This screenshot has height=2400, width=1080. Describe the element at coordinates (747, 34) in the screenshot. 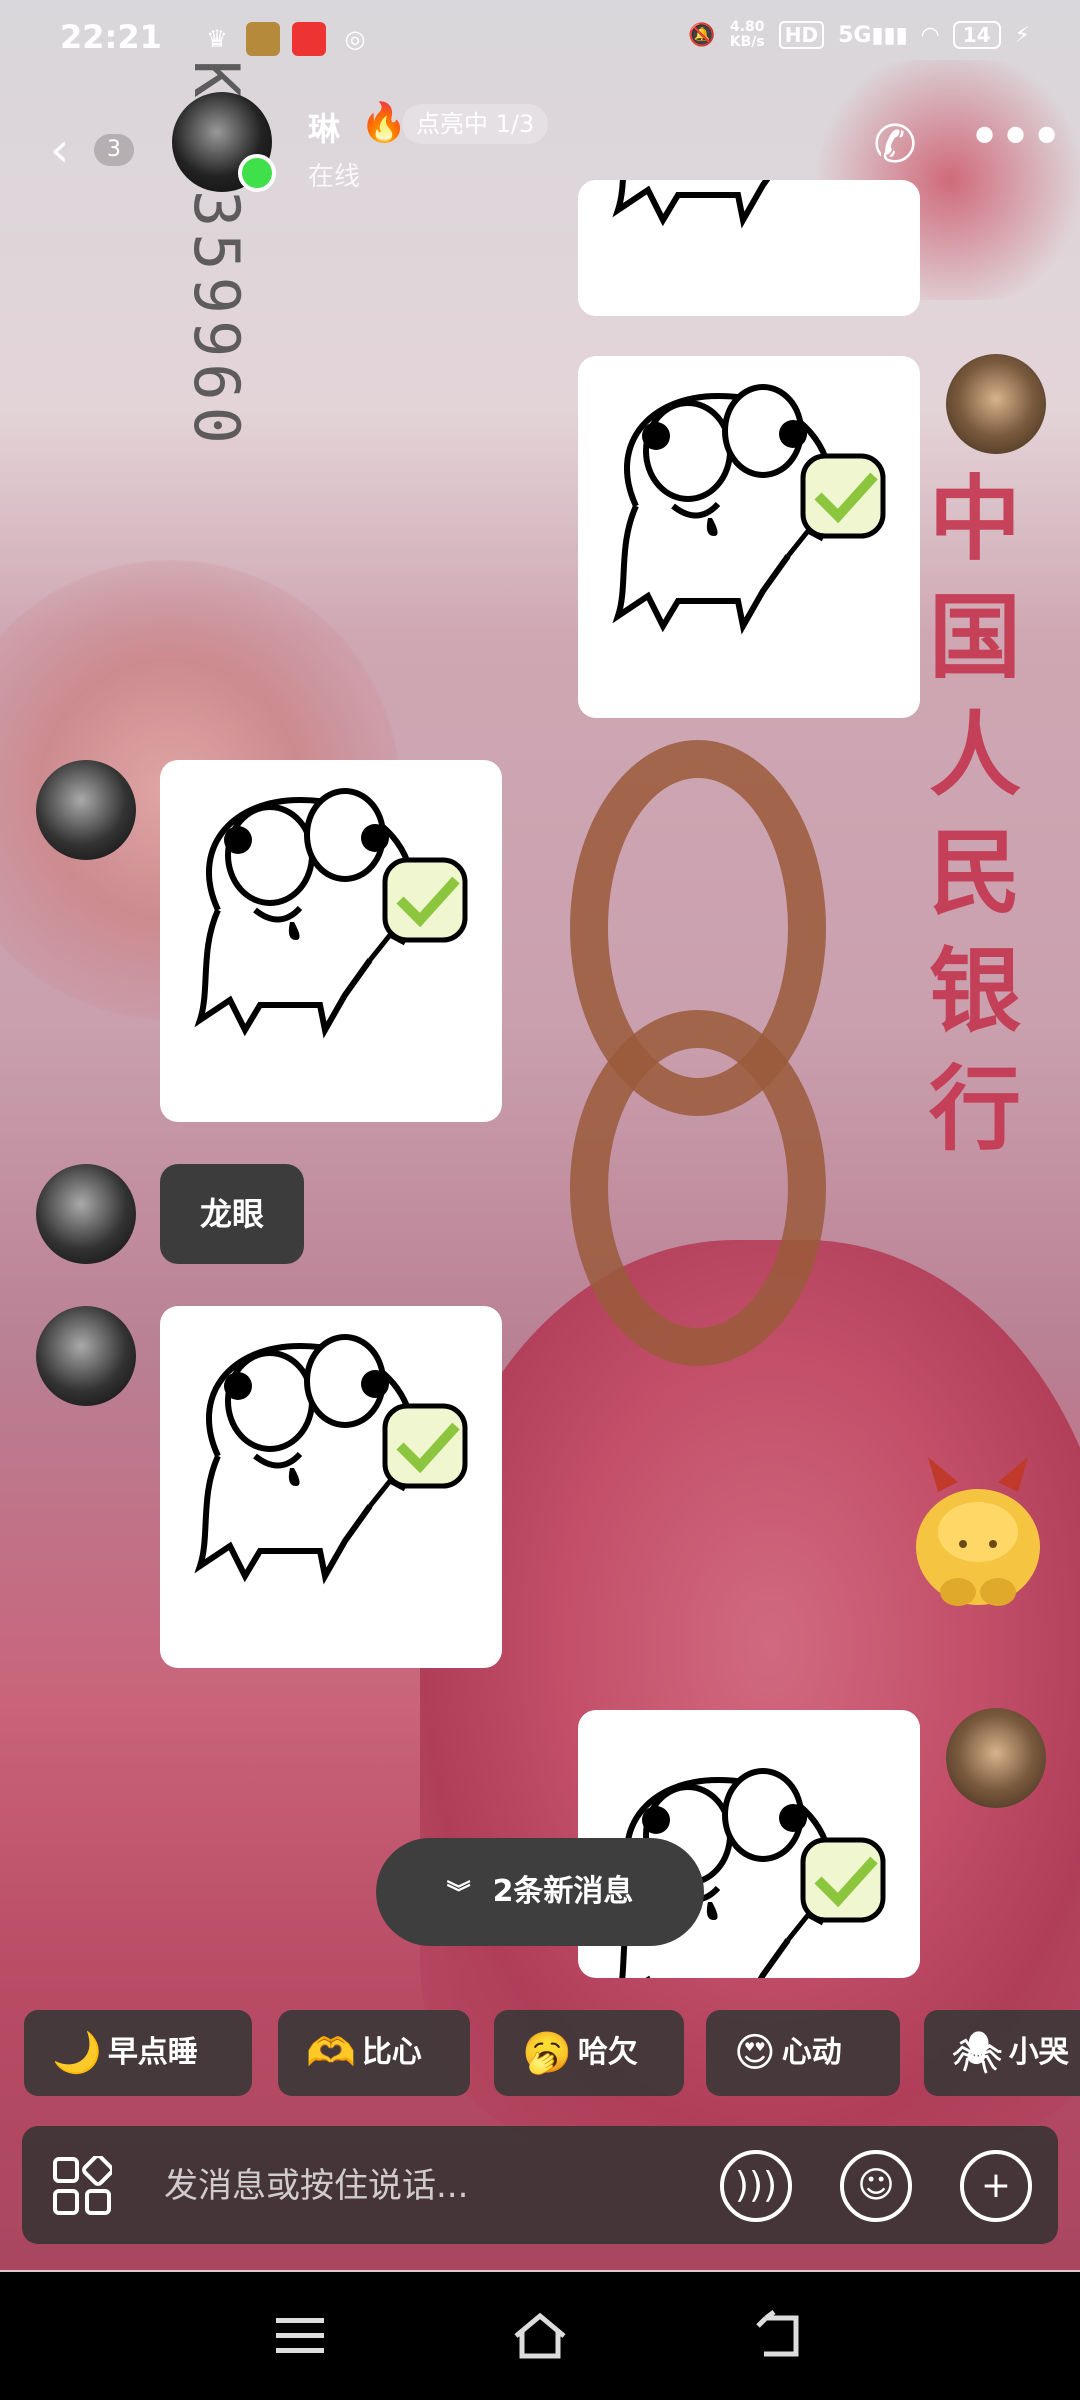

I see `network-rate: 4.80 KB/s` at that location.